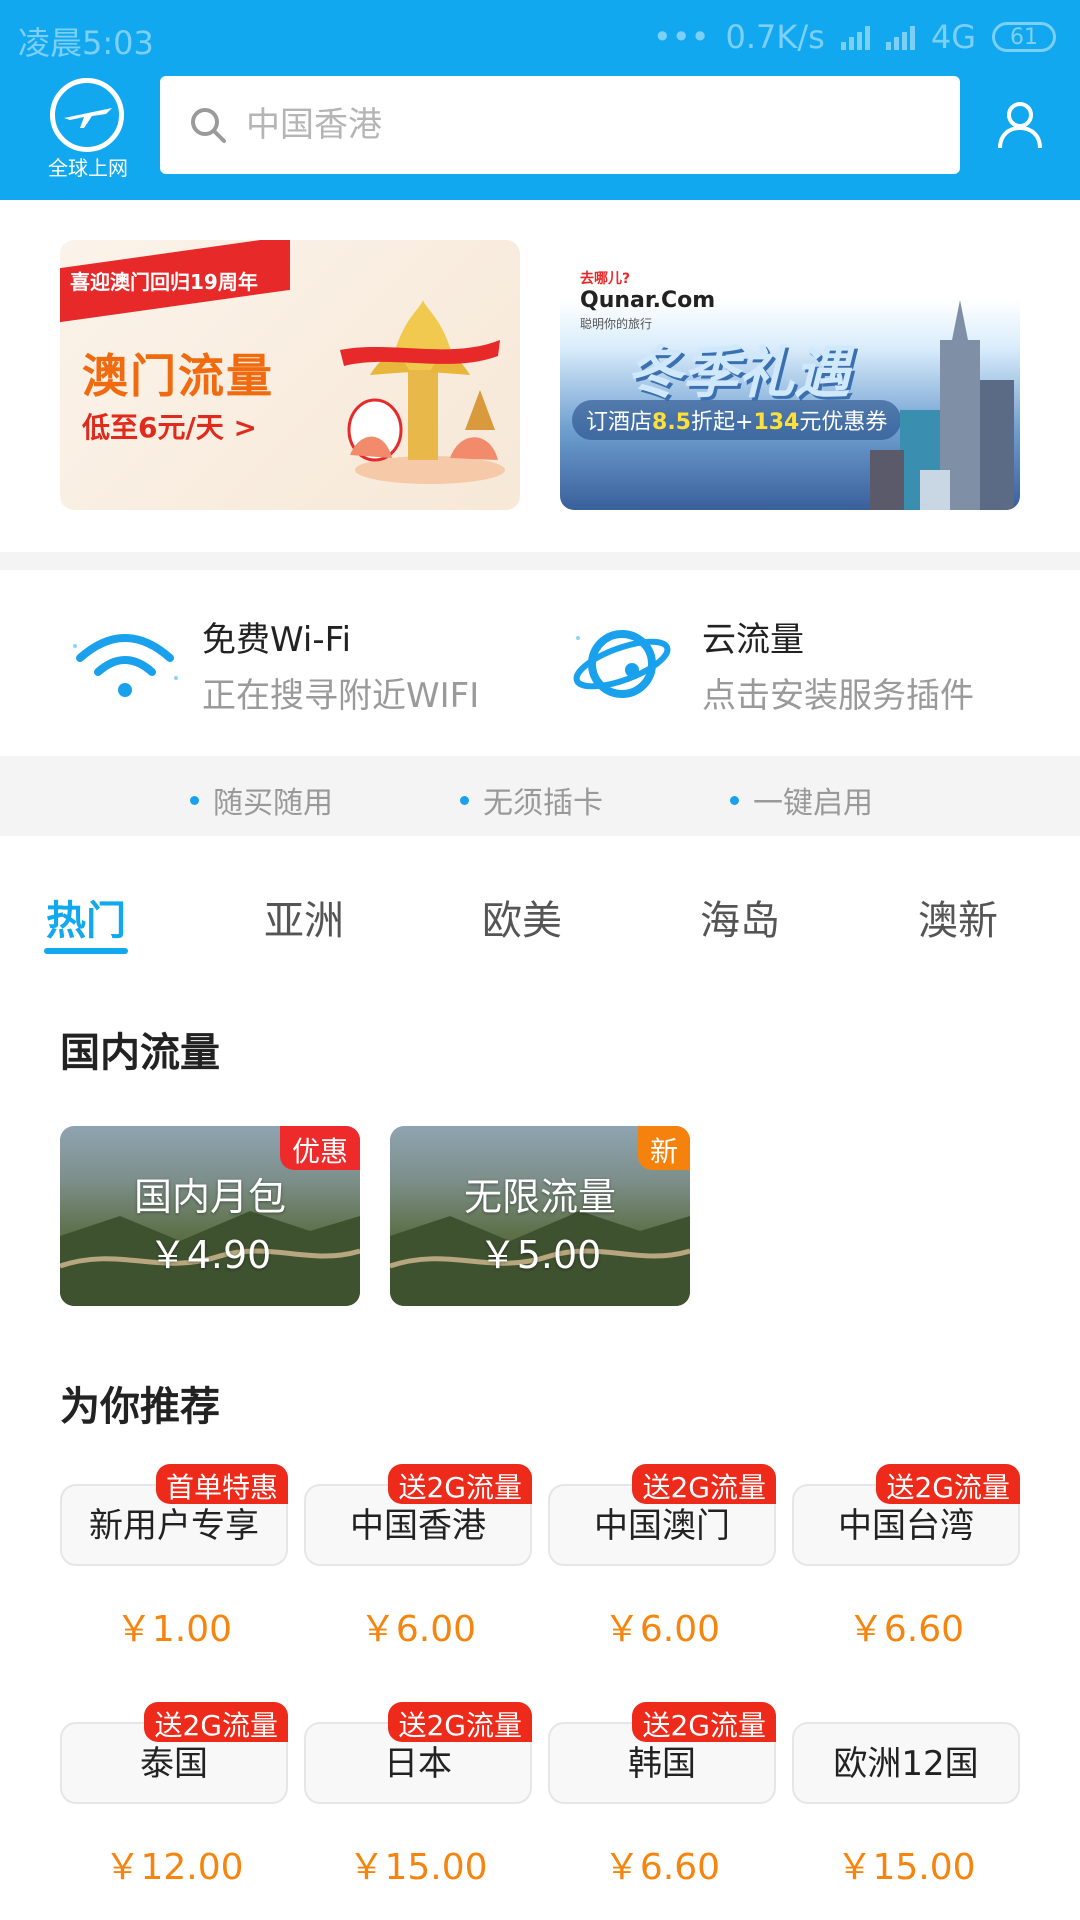  What do you see at coordinates (86, 43) in the screenshot?
I see `status-time: 凌晨5:03` at bounding box center [86, 43].